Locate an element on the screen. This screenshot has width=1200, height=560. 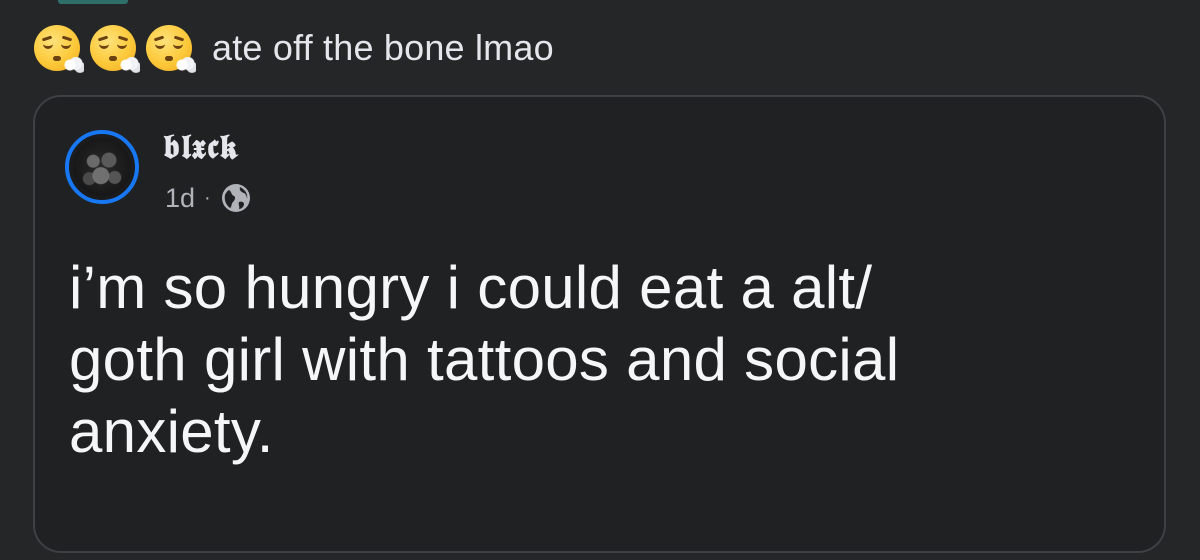
post-time: 1d is located at coordinates (180, 198).